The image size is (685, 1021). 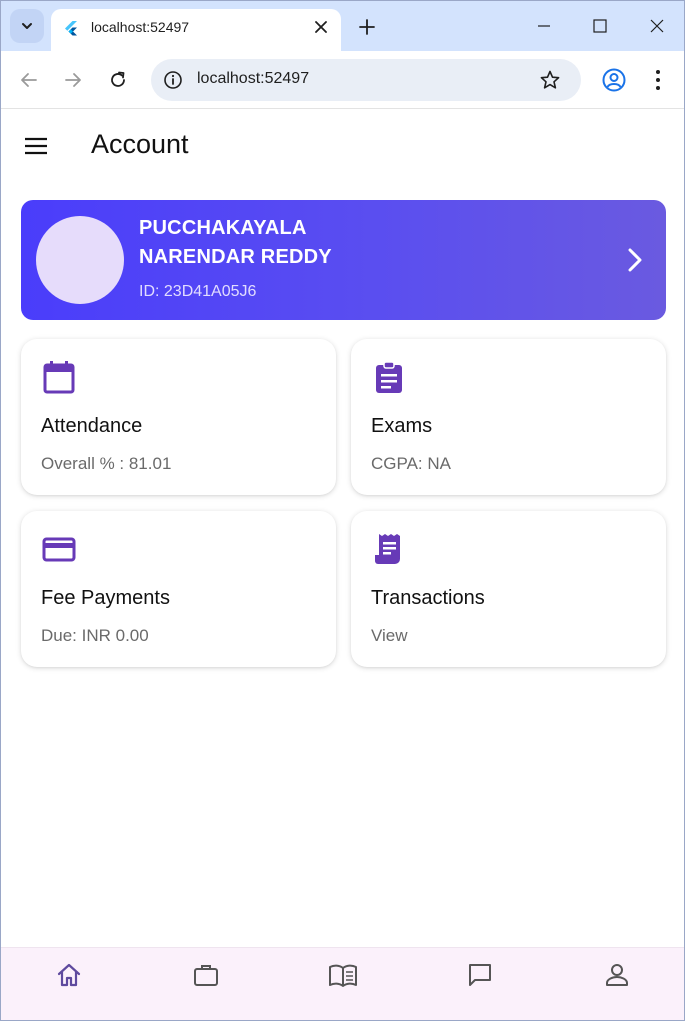 What do you see at coordinates (235, 257) in the screenshot?
I see `student-name-line2: NARENDAR REDDY` at bounding box center [235, 257].